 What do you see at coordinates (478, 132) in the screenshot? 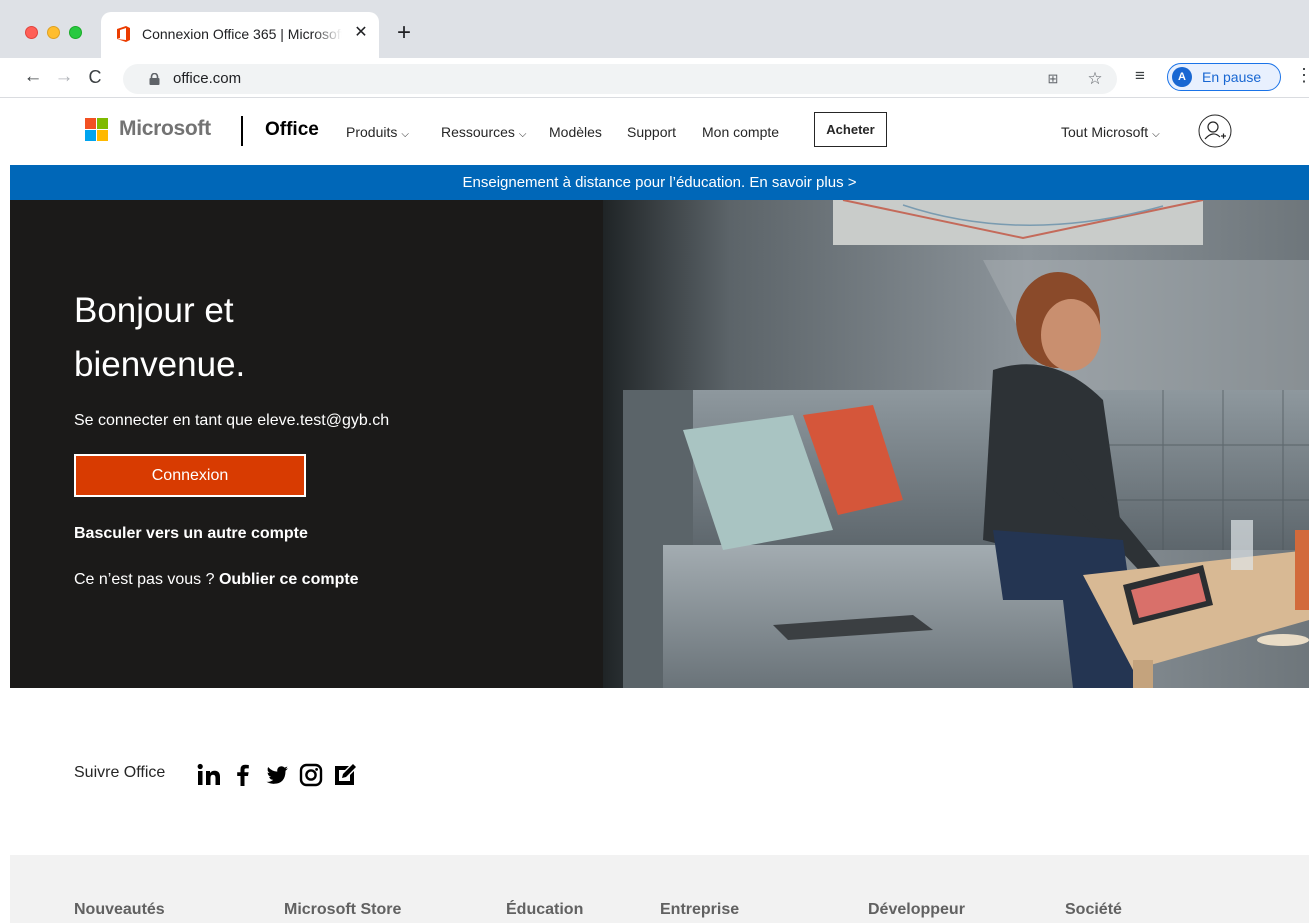
I see `nav-item-label: Ressources` at bounding box center [478, 132].